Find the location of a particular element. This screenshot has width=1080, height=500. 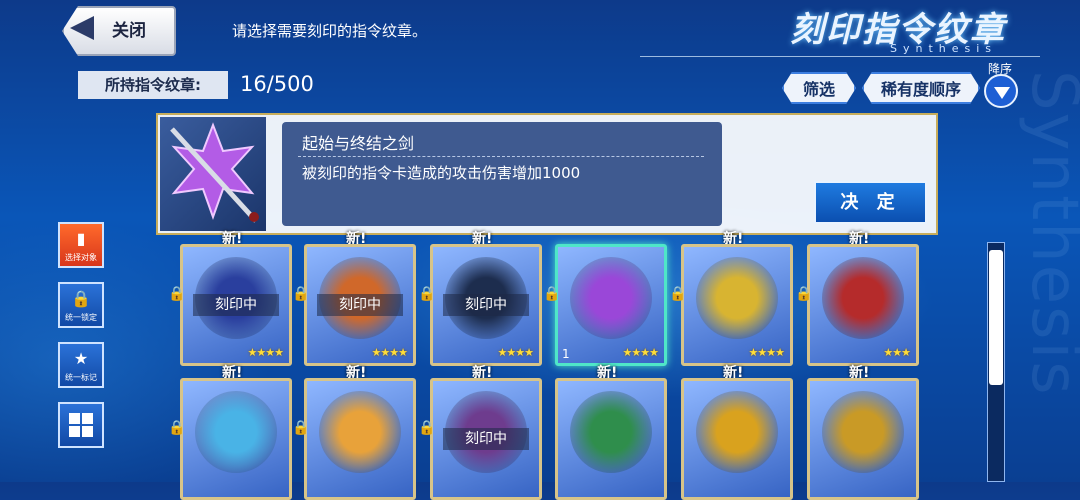

rarity-stars: ★★★ is located at coordinates (897, 352).